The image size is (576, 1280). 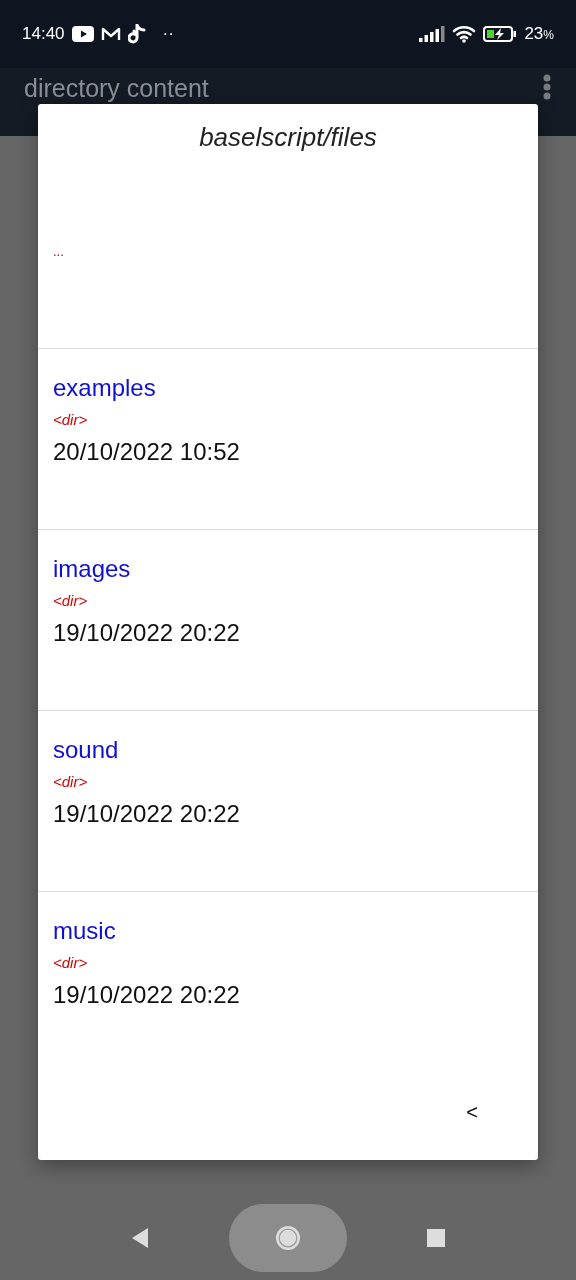 I want to click on music-note-icon, so click(x=136, y=34).